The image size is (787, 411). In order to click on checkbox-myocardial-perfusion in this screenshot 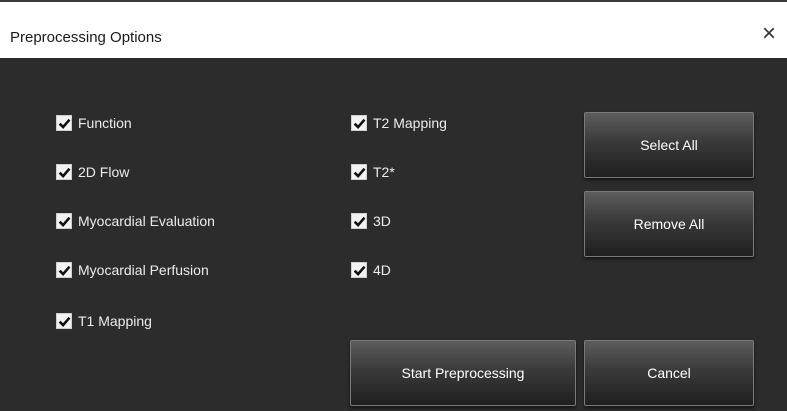, I will do `click(64, 270)`.